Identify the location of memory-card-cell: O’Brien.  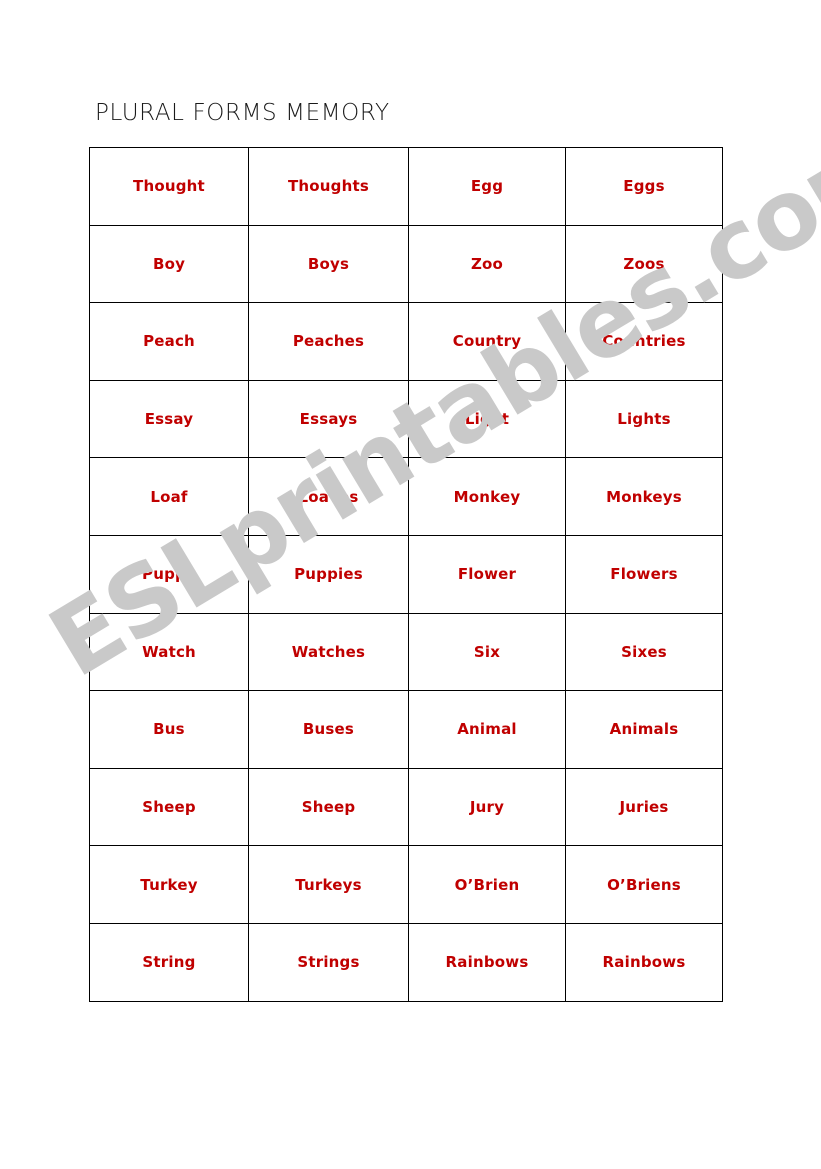
(487, 884).